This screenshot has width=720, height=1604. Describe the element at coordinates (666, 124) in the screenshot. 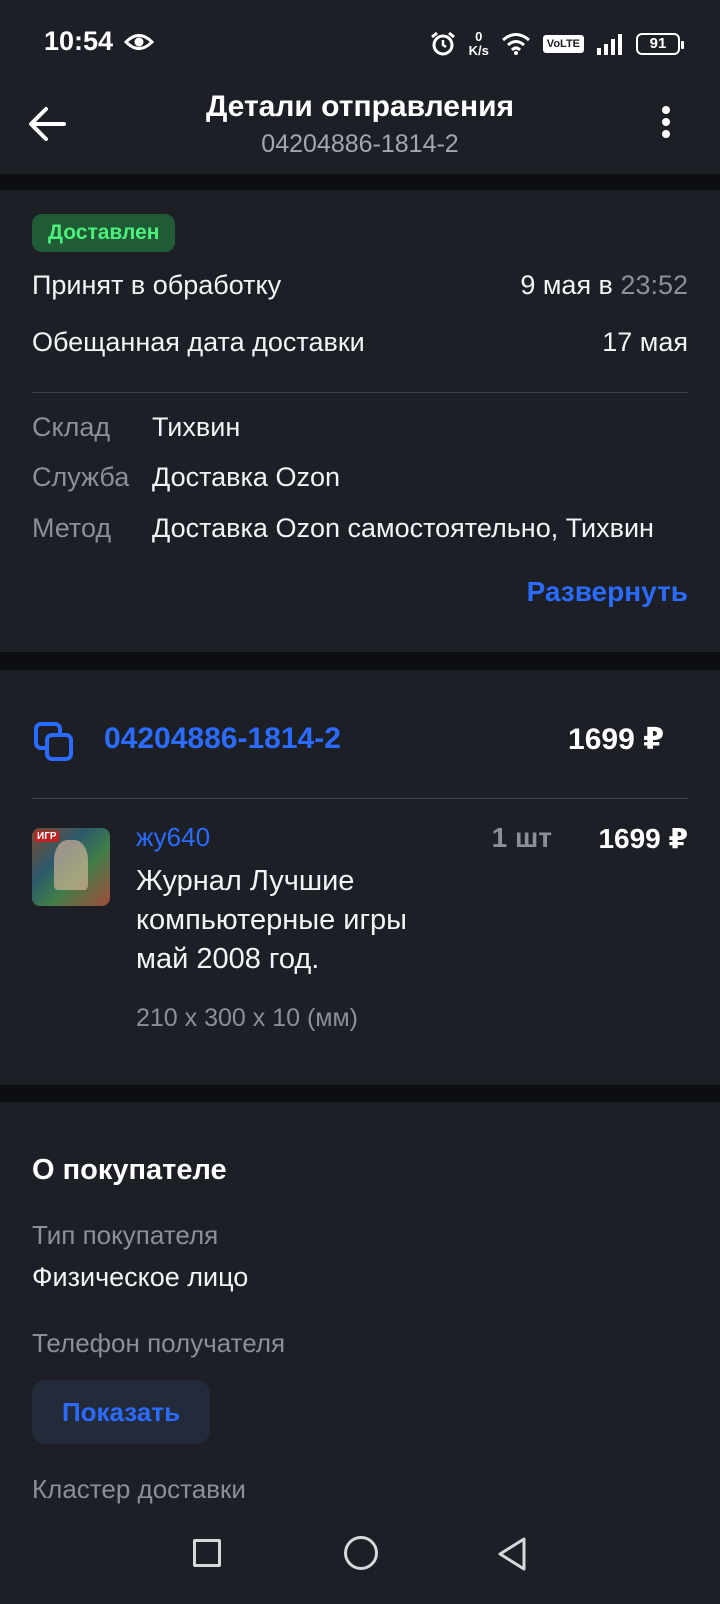

I see `more-options-icon` at that location.